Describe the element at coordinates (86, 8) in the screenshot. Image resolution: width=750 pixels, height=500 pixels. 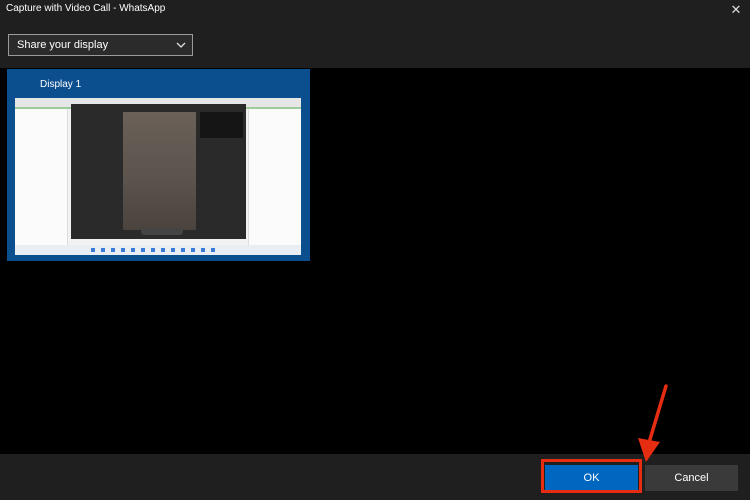
I see `window-title: Capture with Video Call - WhatsApp` at that location.